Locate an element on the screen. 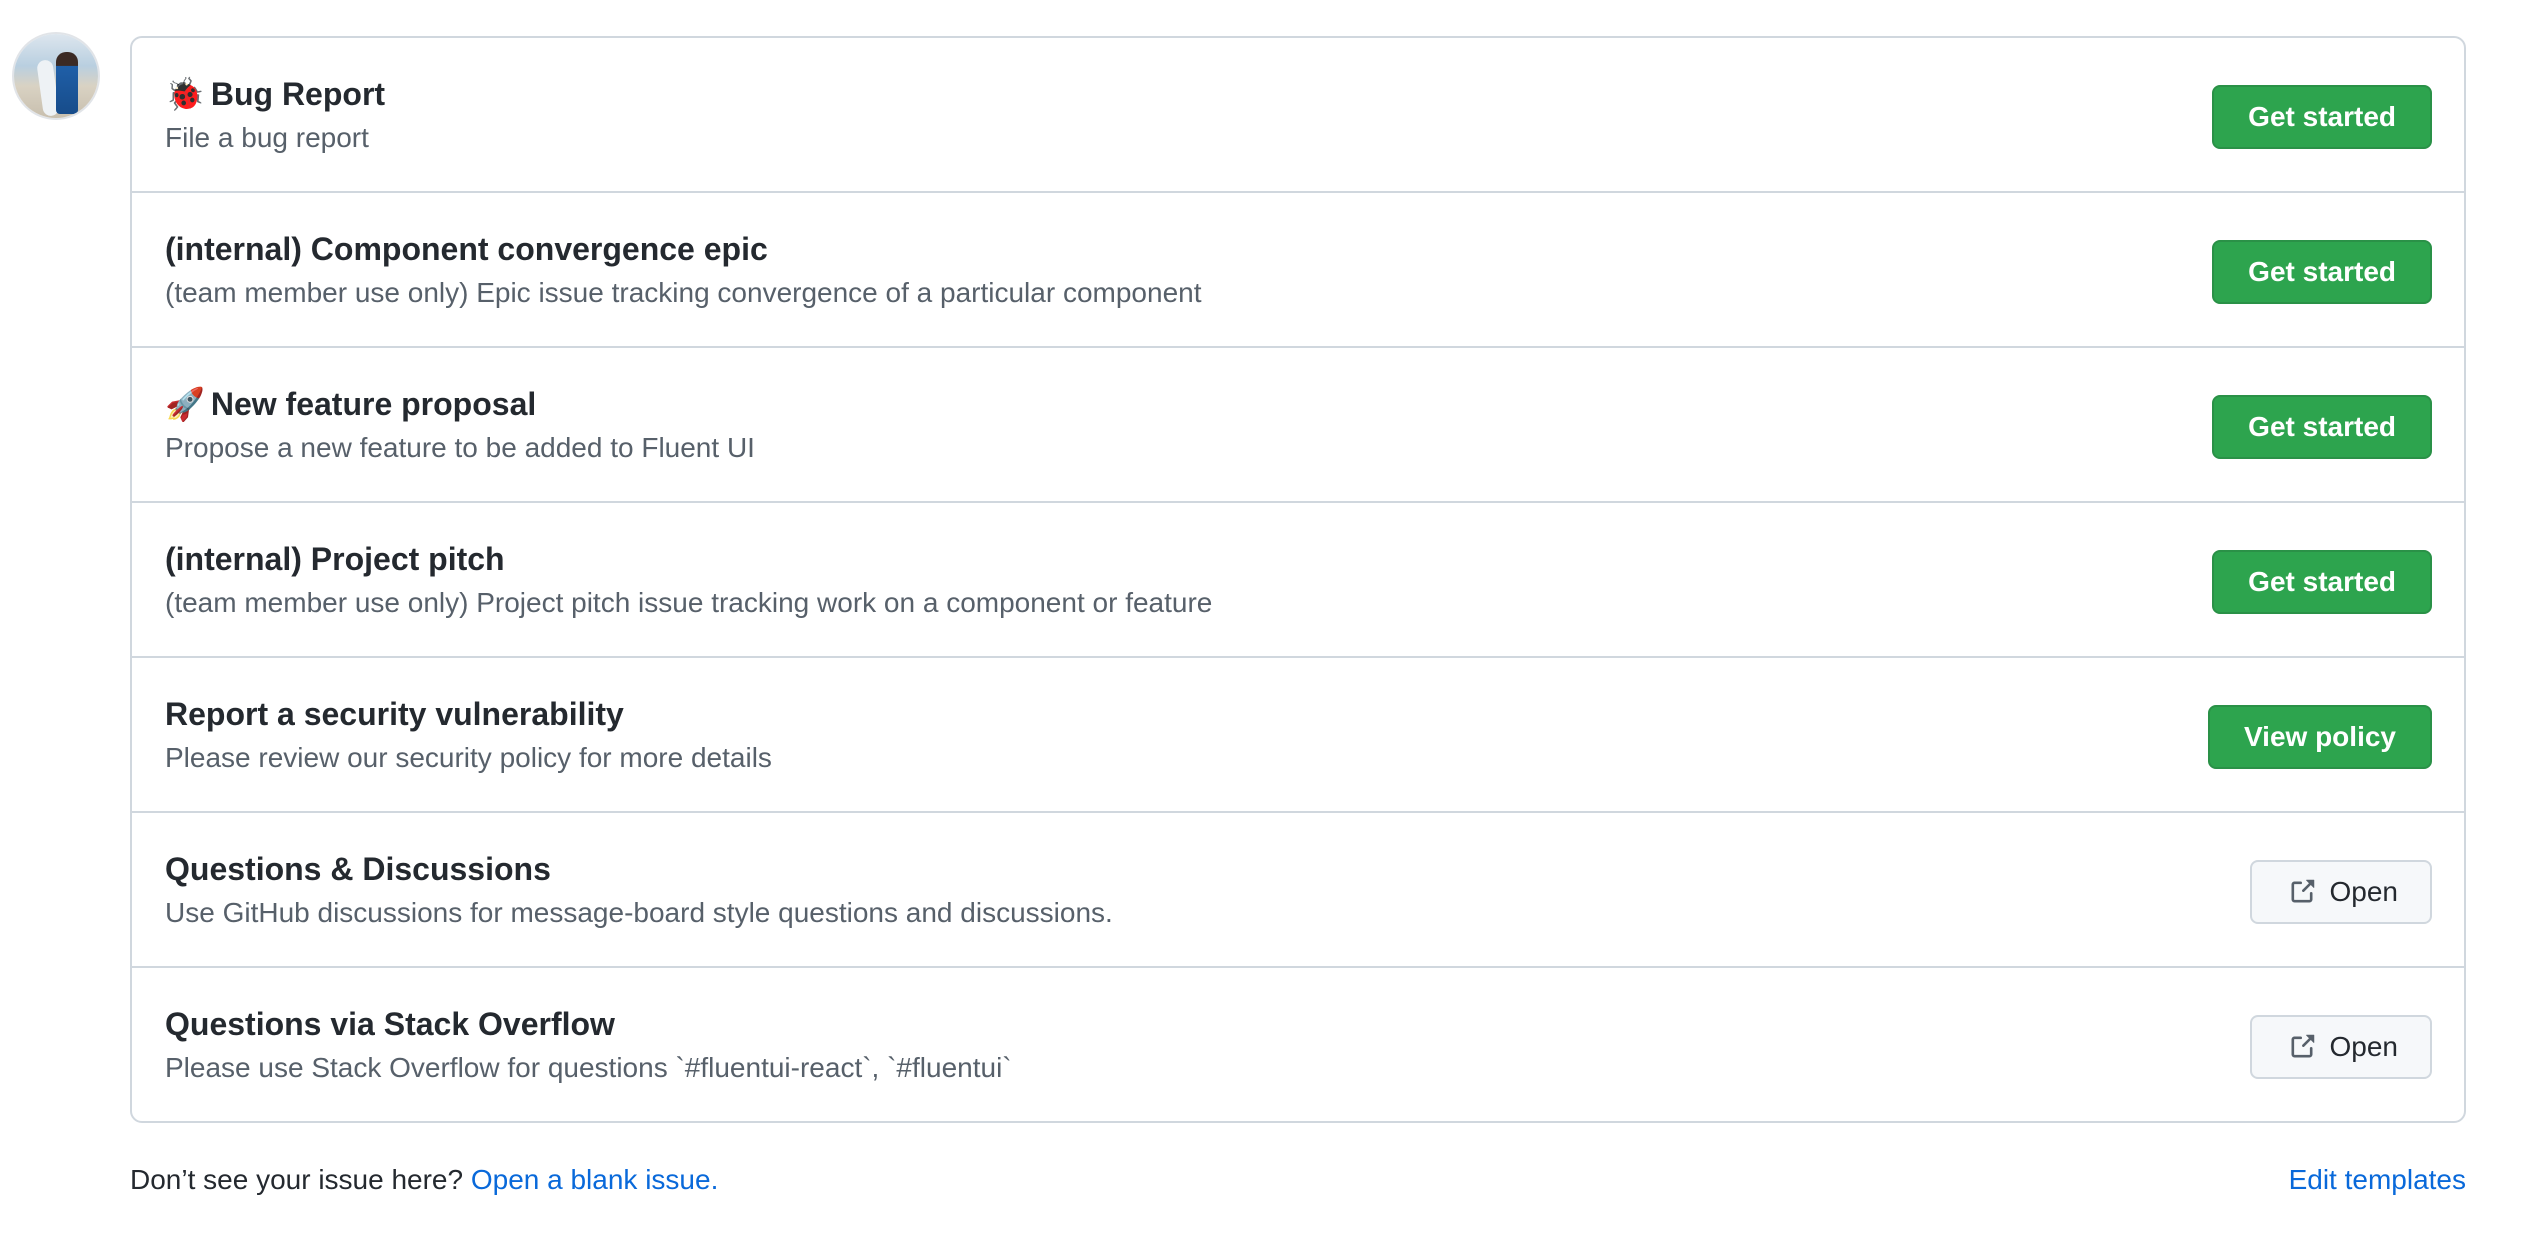 The height and width of the screenshot is (1246, 2534). template-title: Questions & Discussions is located at coordinates (358, 869).